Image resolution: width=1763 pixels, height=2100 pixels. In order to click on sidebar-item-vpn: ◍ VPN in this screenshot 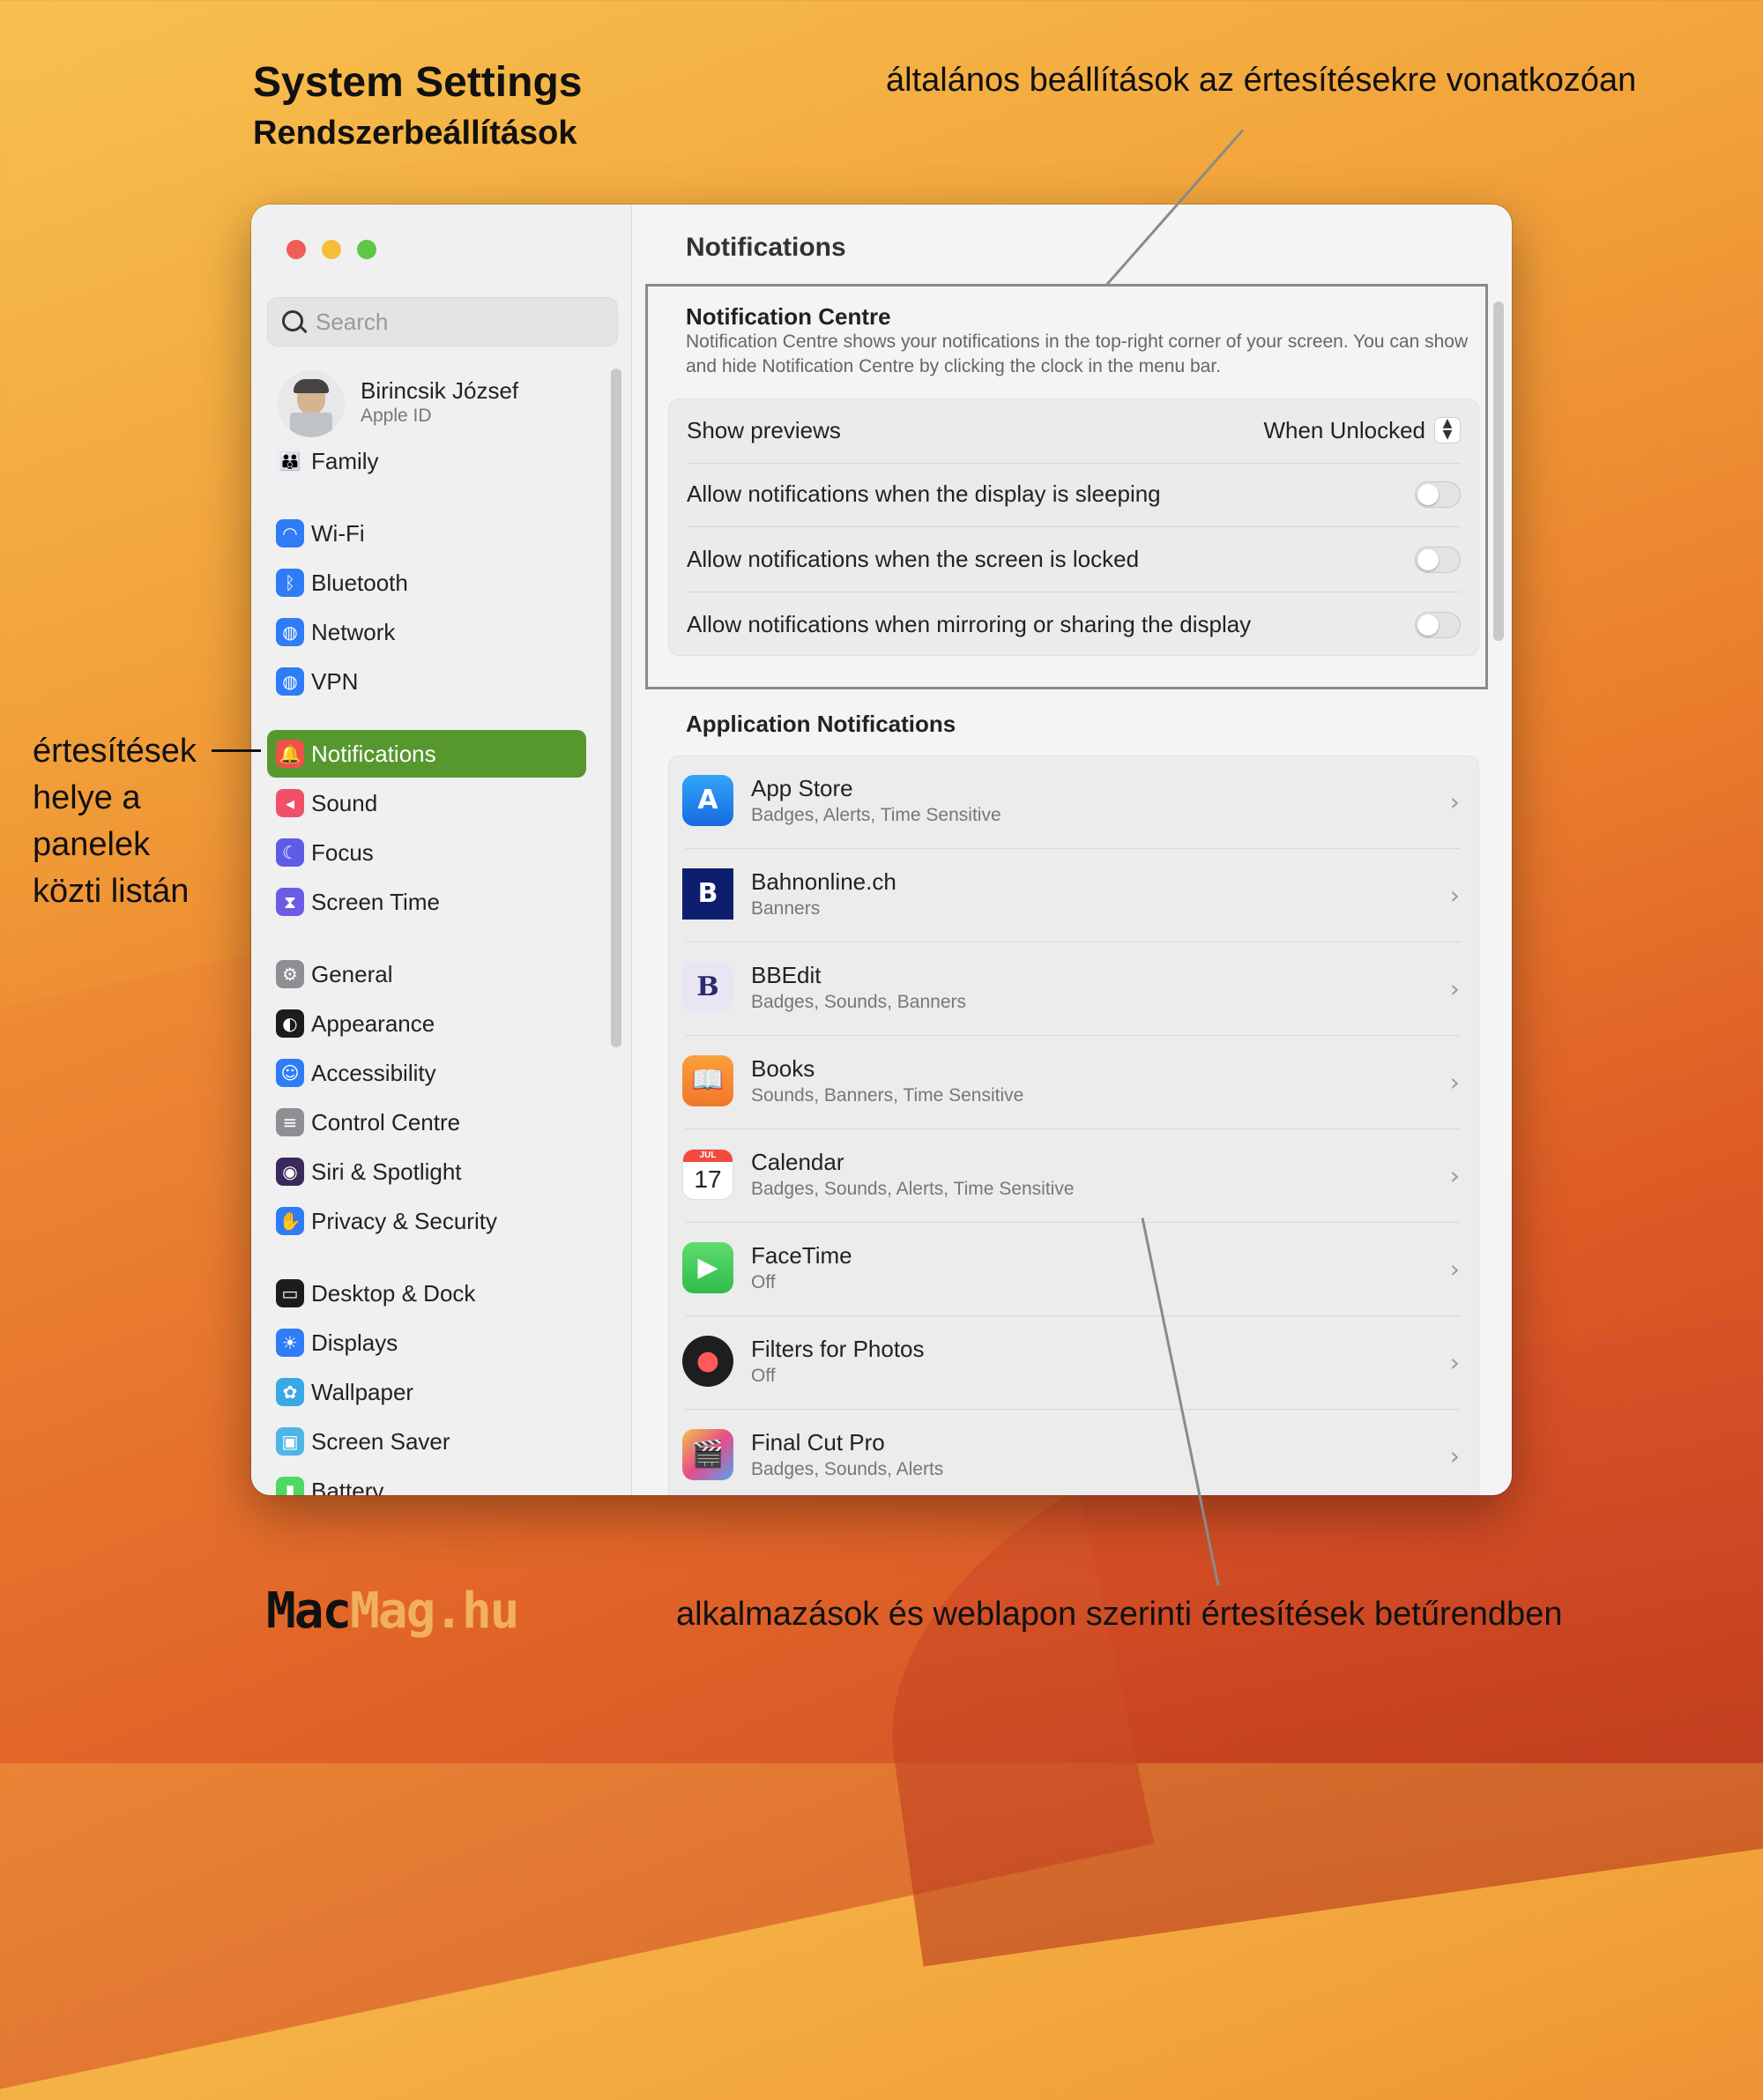, I will do `click(426, 681)`.